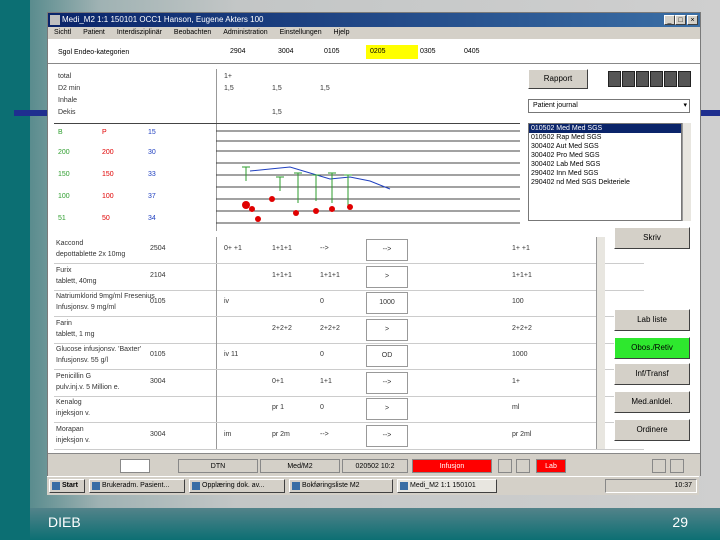 This screenshot has height=540, width=720. I want to click on start-button: Start, so click(67, 486).